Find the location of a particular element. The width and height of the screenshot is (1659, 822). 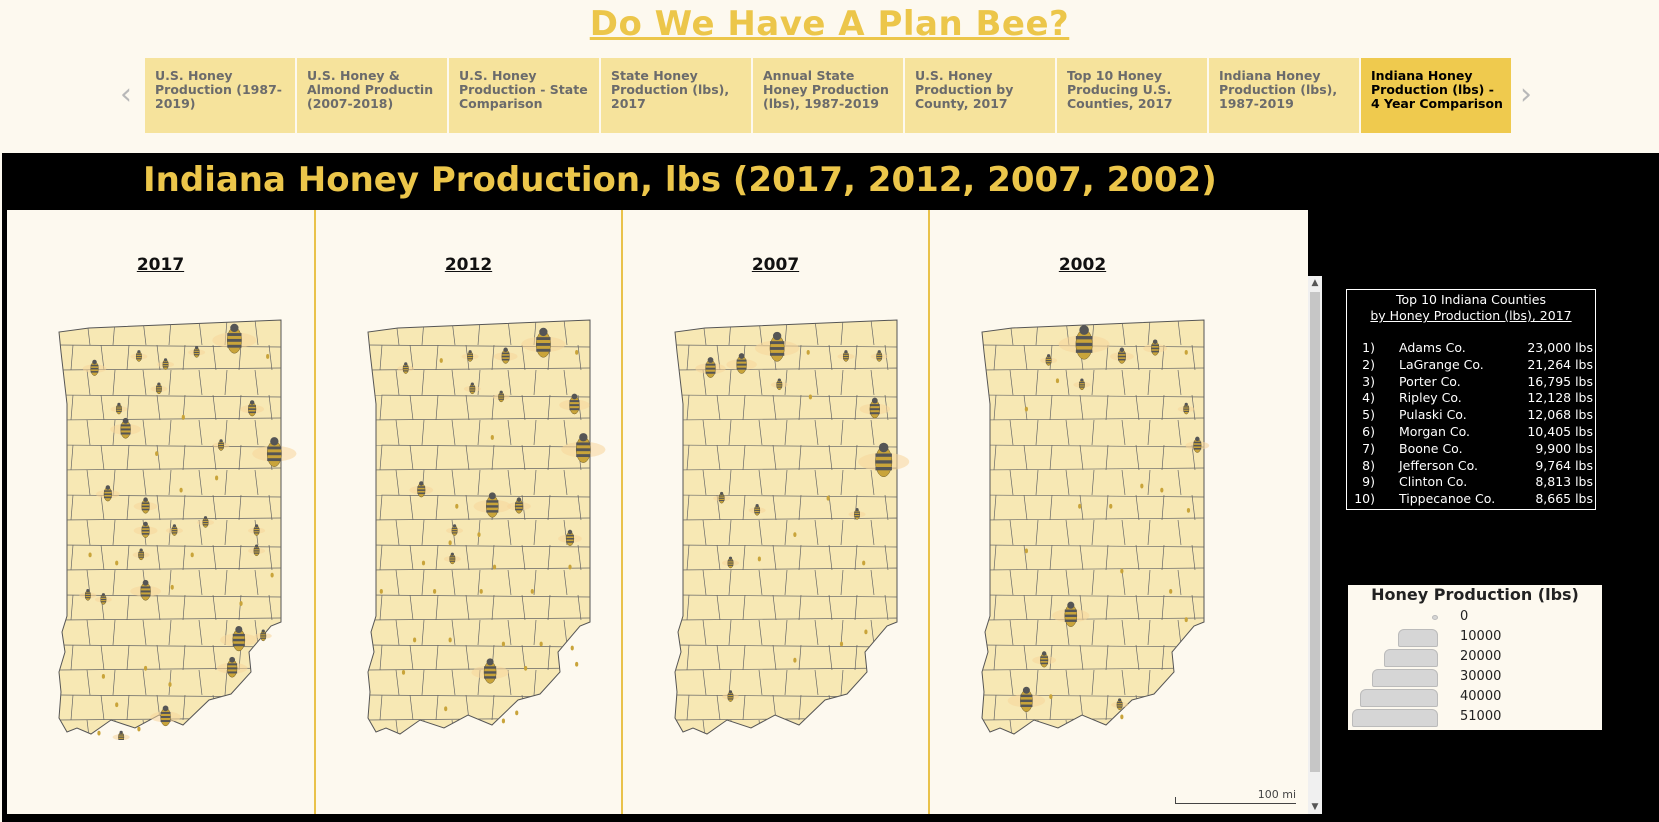

legend-value: 10000 is located at coordinates (1481, 636).